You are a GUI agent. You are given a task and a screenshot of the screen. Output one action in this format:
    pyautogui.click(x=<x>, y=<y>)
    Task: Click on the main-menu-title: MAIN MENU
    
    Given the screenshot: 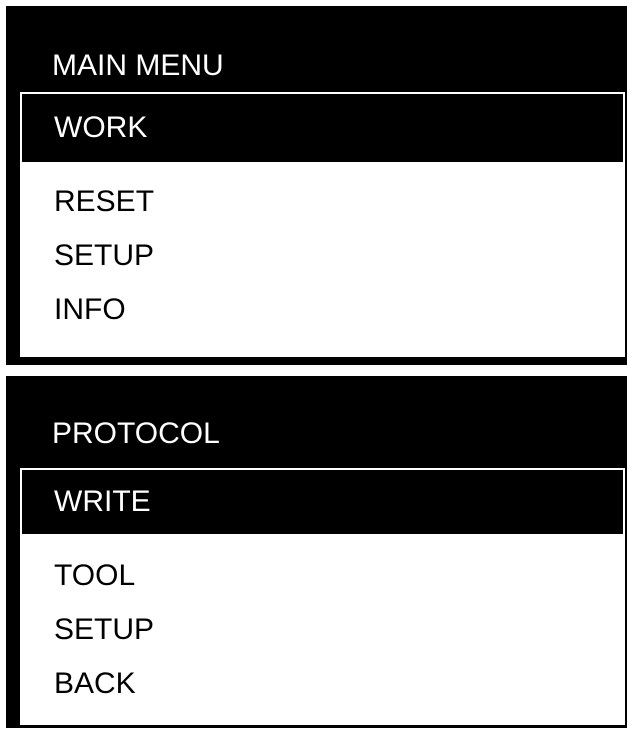 What is the action you would take?
    pyautogui.click(x=138, y=65)
    